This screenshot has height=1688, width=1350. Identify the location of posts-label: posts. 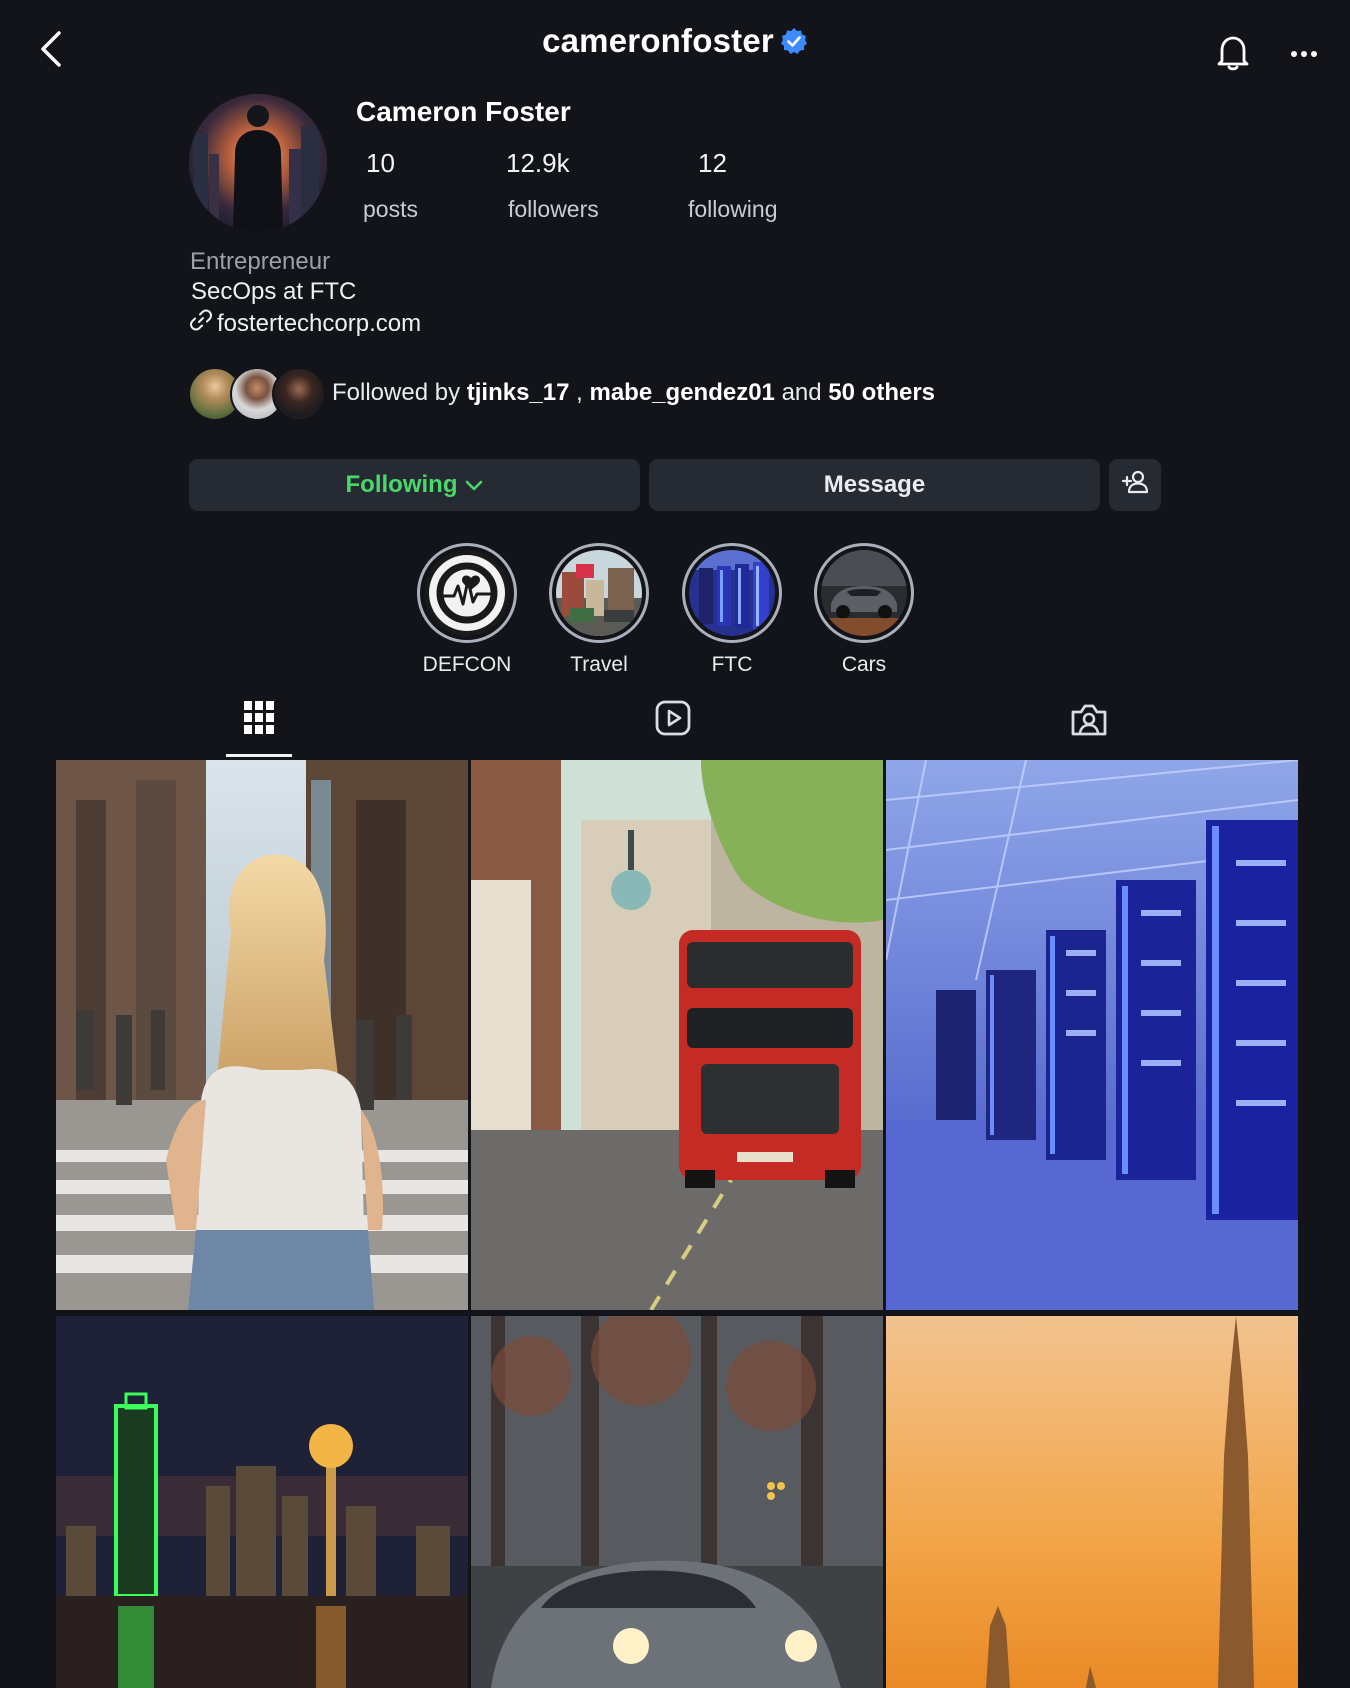
(390, 209).